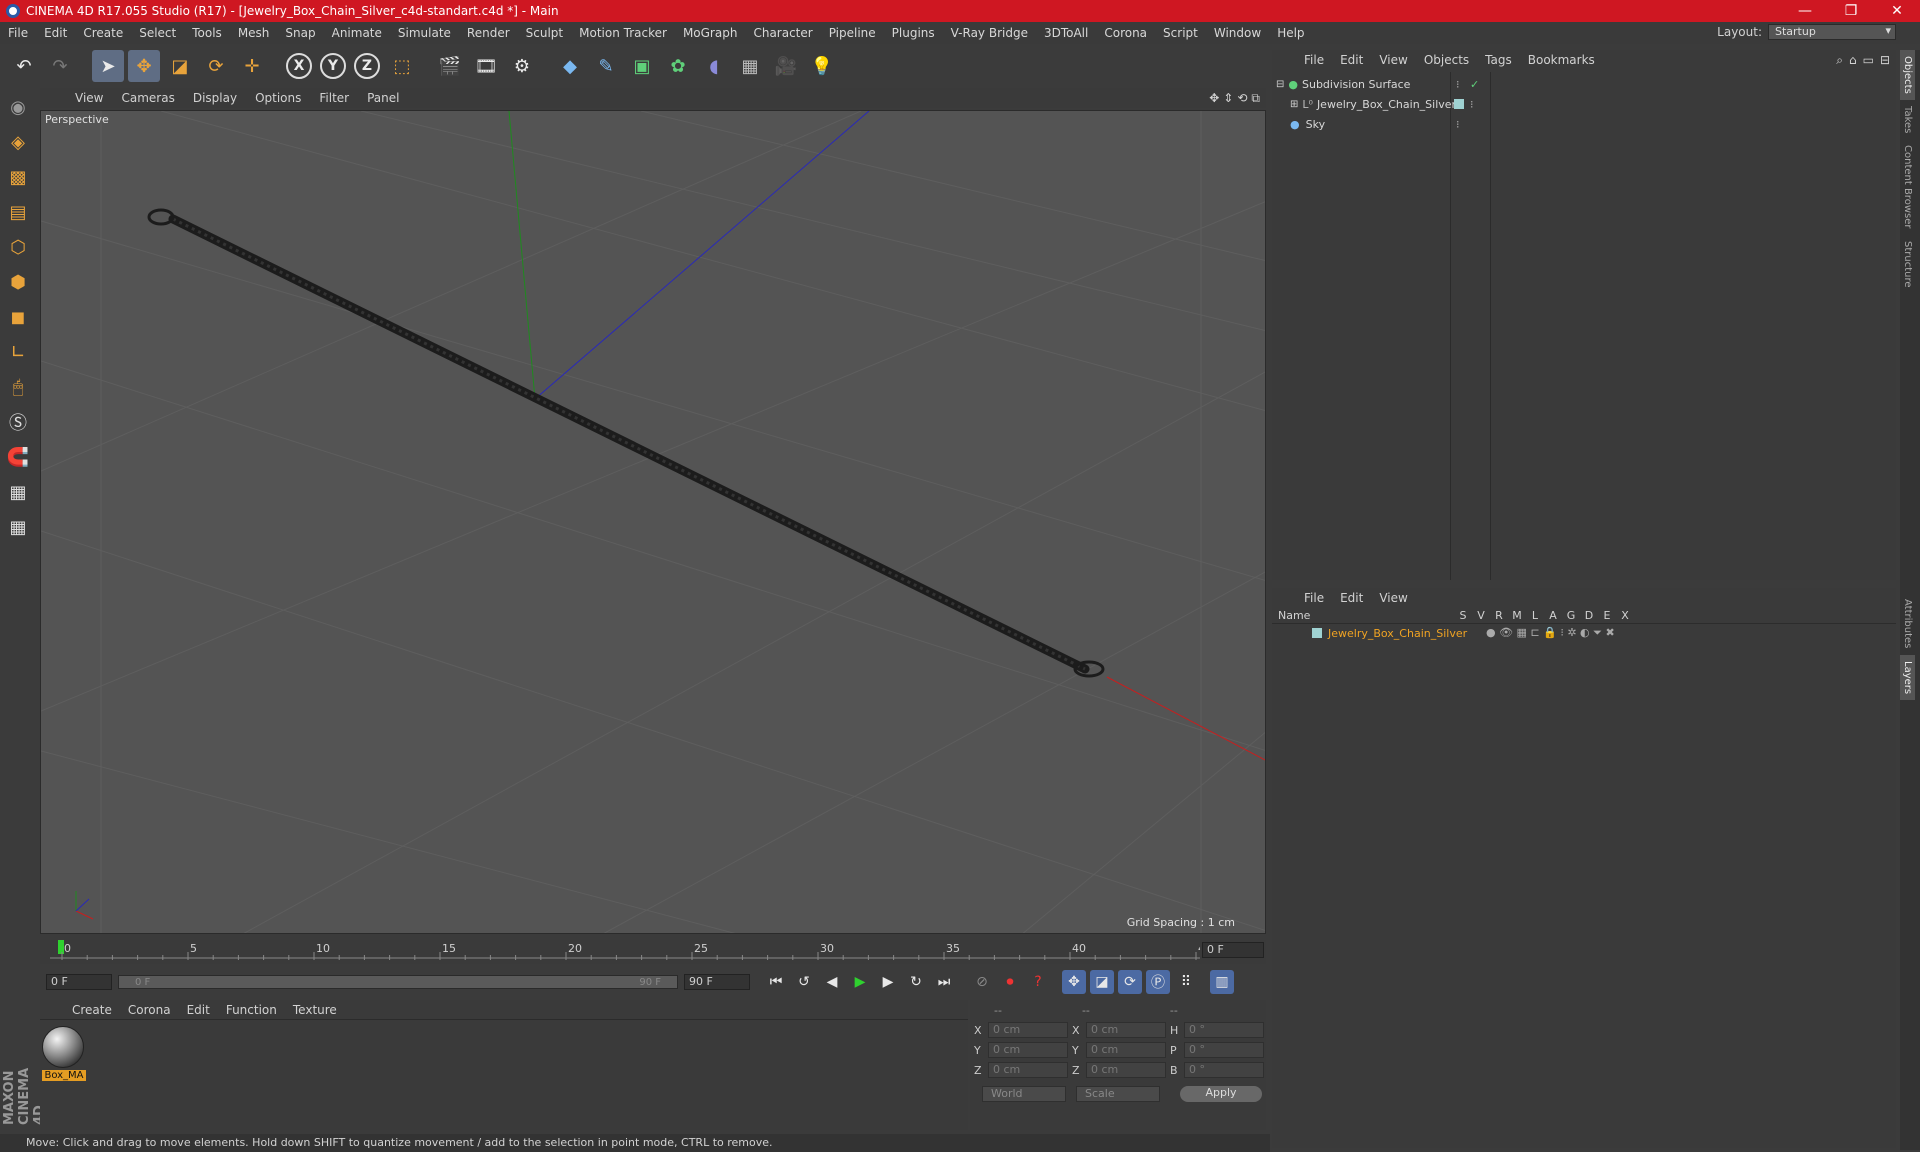 Image resolution: width=1920 pixels, height=1152 pixels. I want to click on tab-structure: Structure, so click(1907, 264).